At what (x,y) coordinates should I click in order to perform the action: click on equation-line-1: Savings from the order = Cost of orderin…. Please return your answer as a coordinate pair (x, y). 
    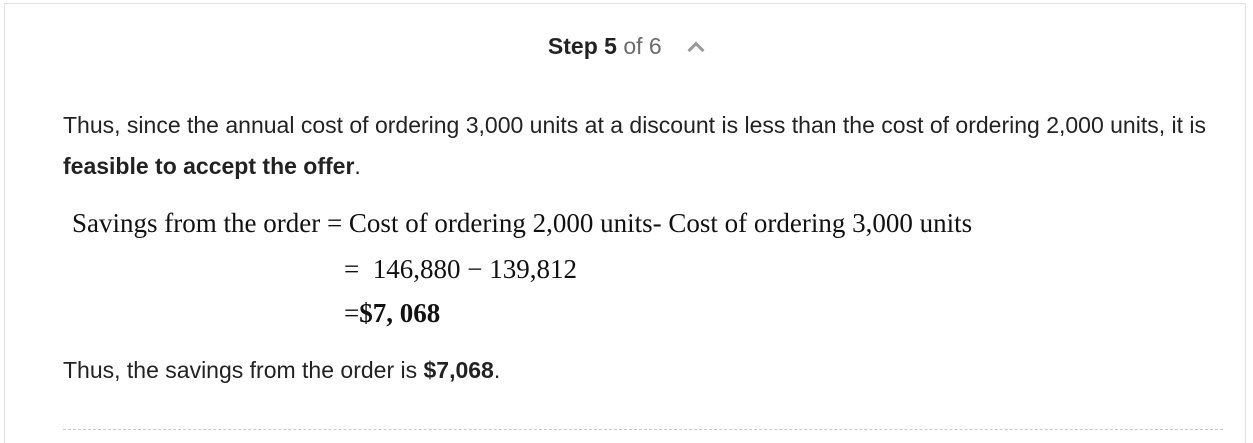
    Looking at the image, I should click on (522, 223).